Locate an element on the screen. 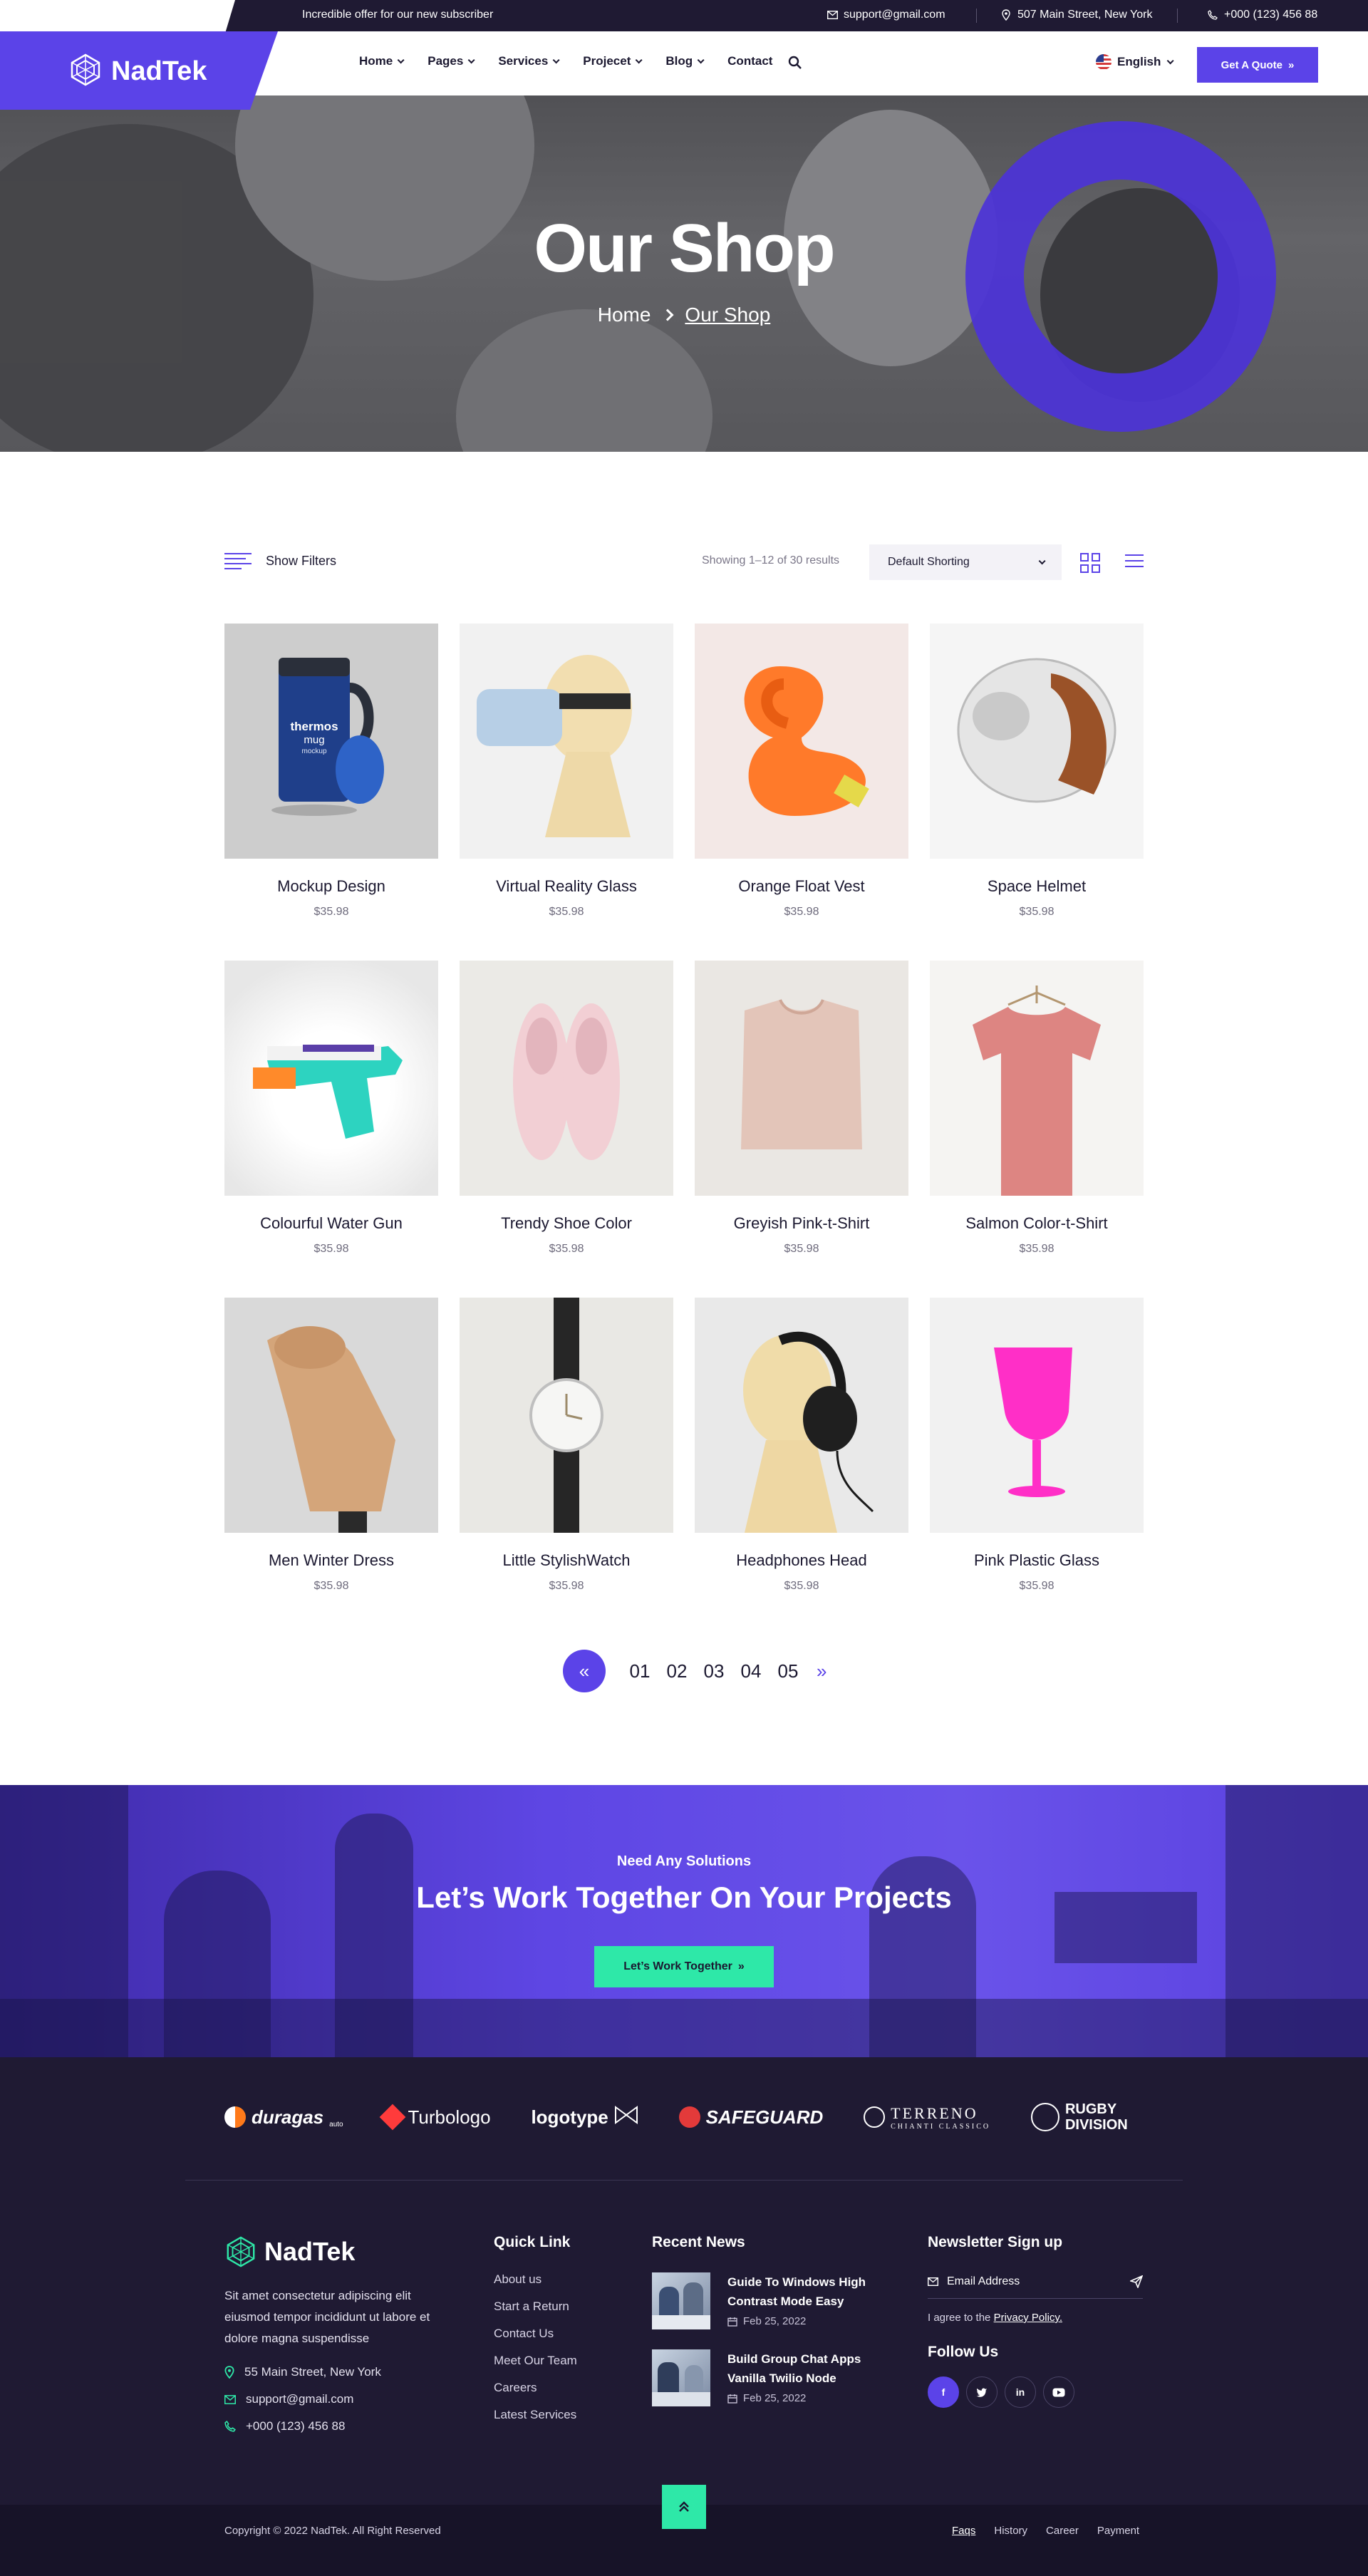 The height and width of the screenshot is (2576, 1368). partner-logo-duragas: duragas auto is located at coordinates (283, 2117).